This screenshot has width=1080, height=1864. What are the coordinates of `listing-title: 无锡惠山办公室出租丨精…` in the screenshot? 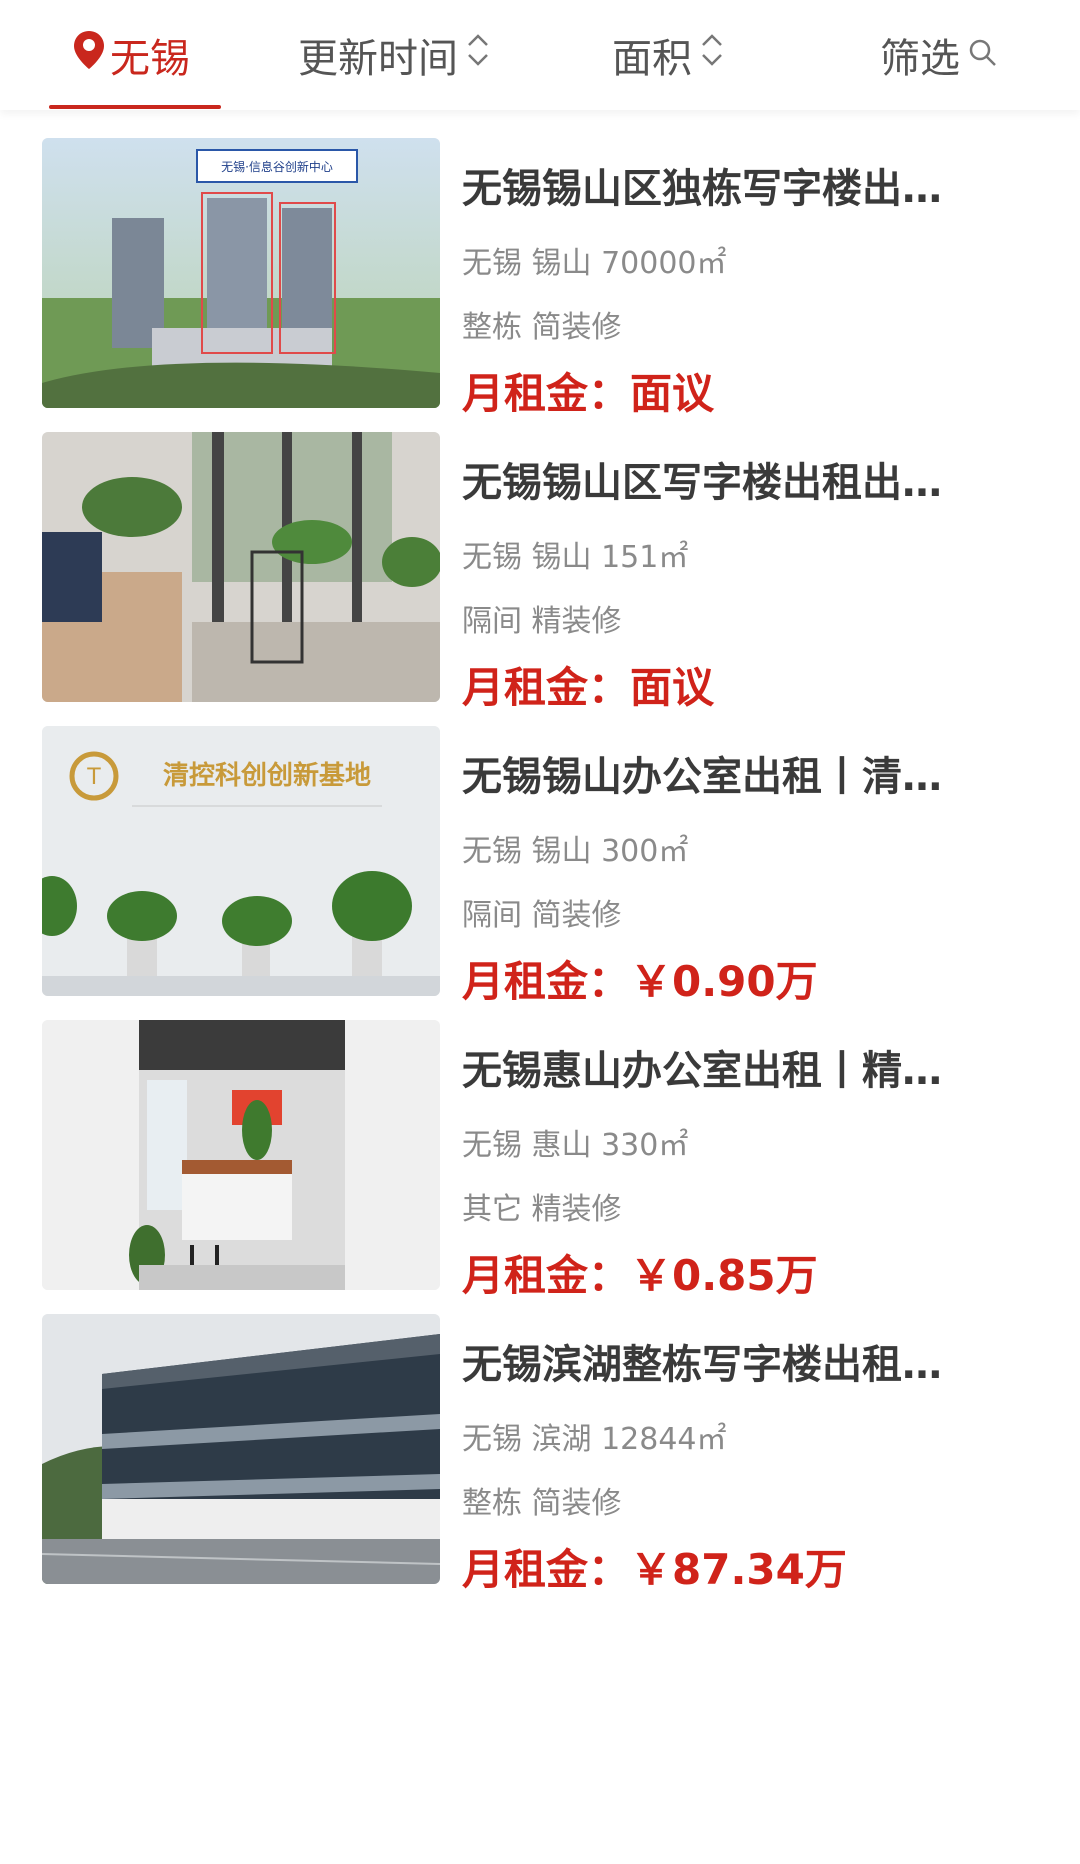 It's located at (732, 1067).